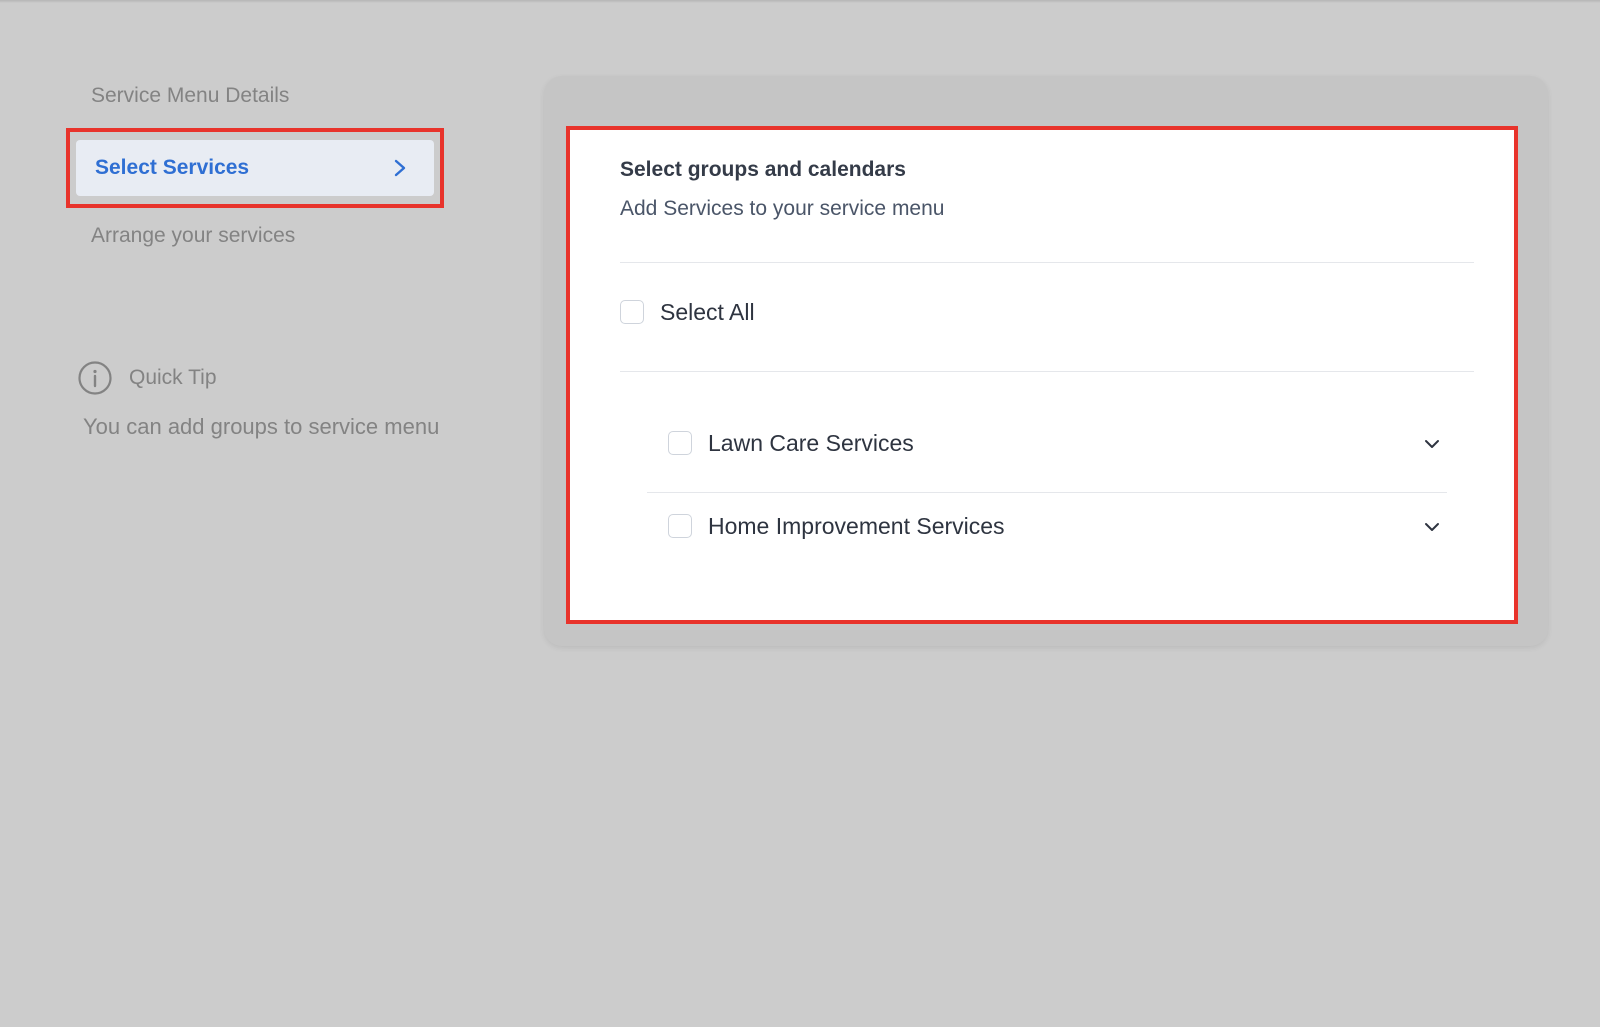 The image size is (1600, 1027). Describe the element at coordinates (1047, 528) in the screenshot. I see `group-row-home-improvement-services: Home Improvement Services` at that location.